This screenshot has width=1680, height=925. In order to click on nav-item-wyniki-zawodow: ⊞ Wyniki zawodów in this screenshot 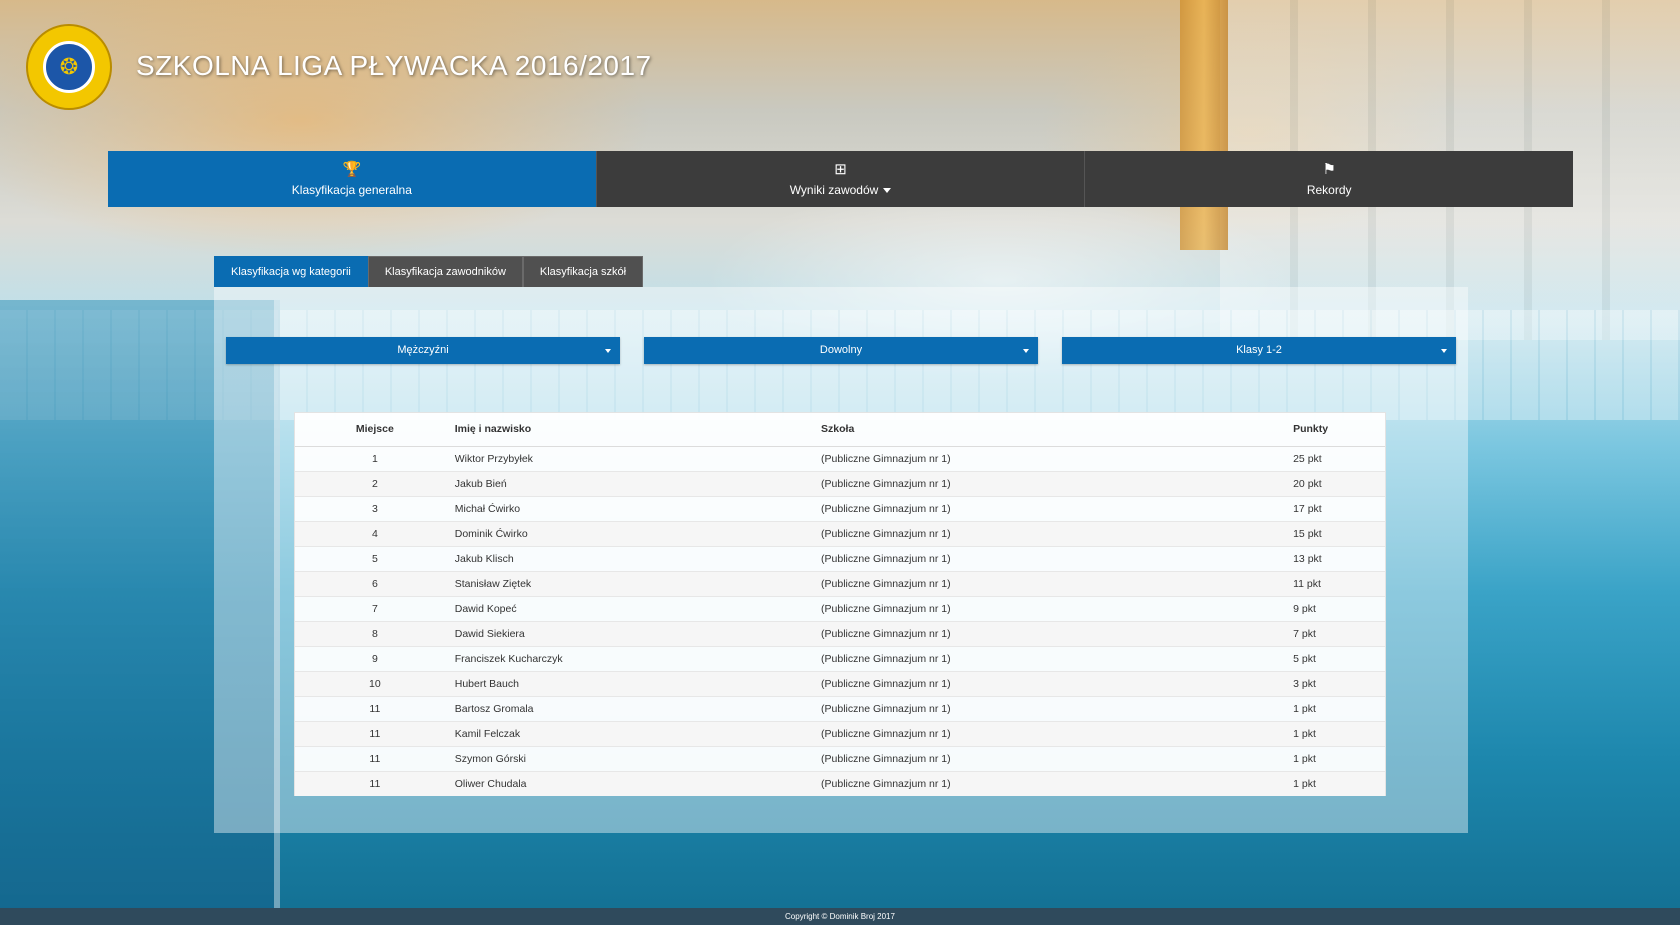, I will do `click(841, 179)`.